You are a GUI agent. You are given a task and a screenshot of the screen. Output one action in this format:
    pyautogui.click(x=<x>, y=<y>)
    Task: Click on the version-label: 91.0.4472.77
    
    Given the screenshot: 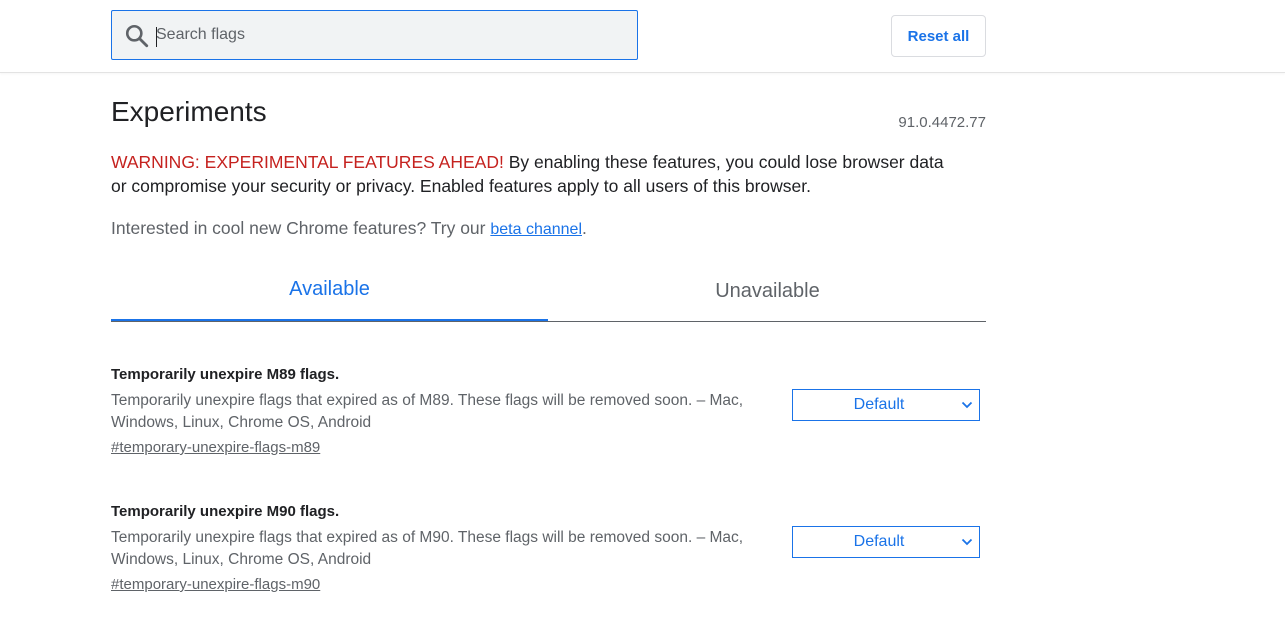 What is the action you would take?
    pyautogui.click(x=942, y=122)
    